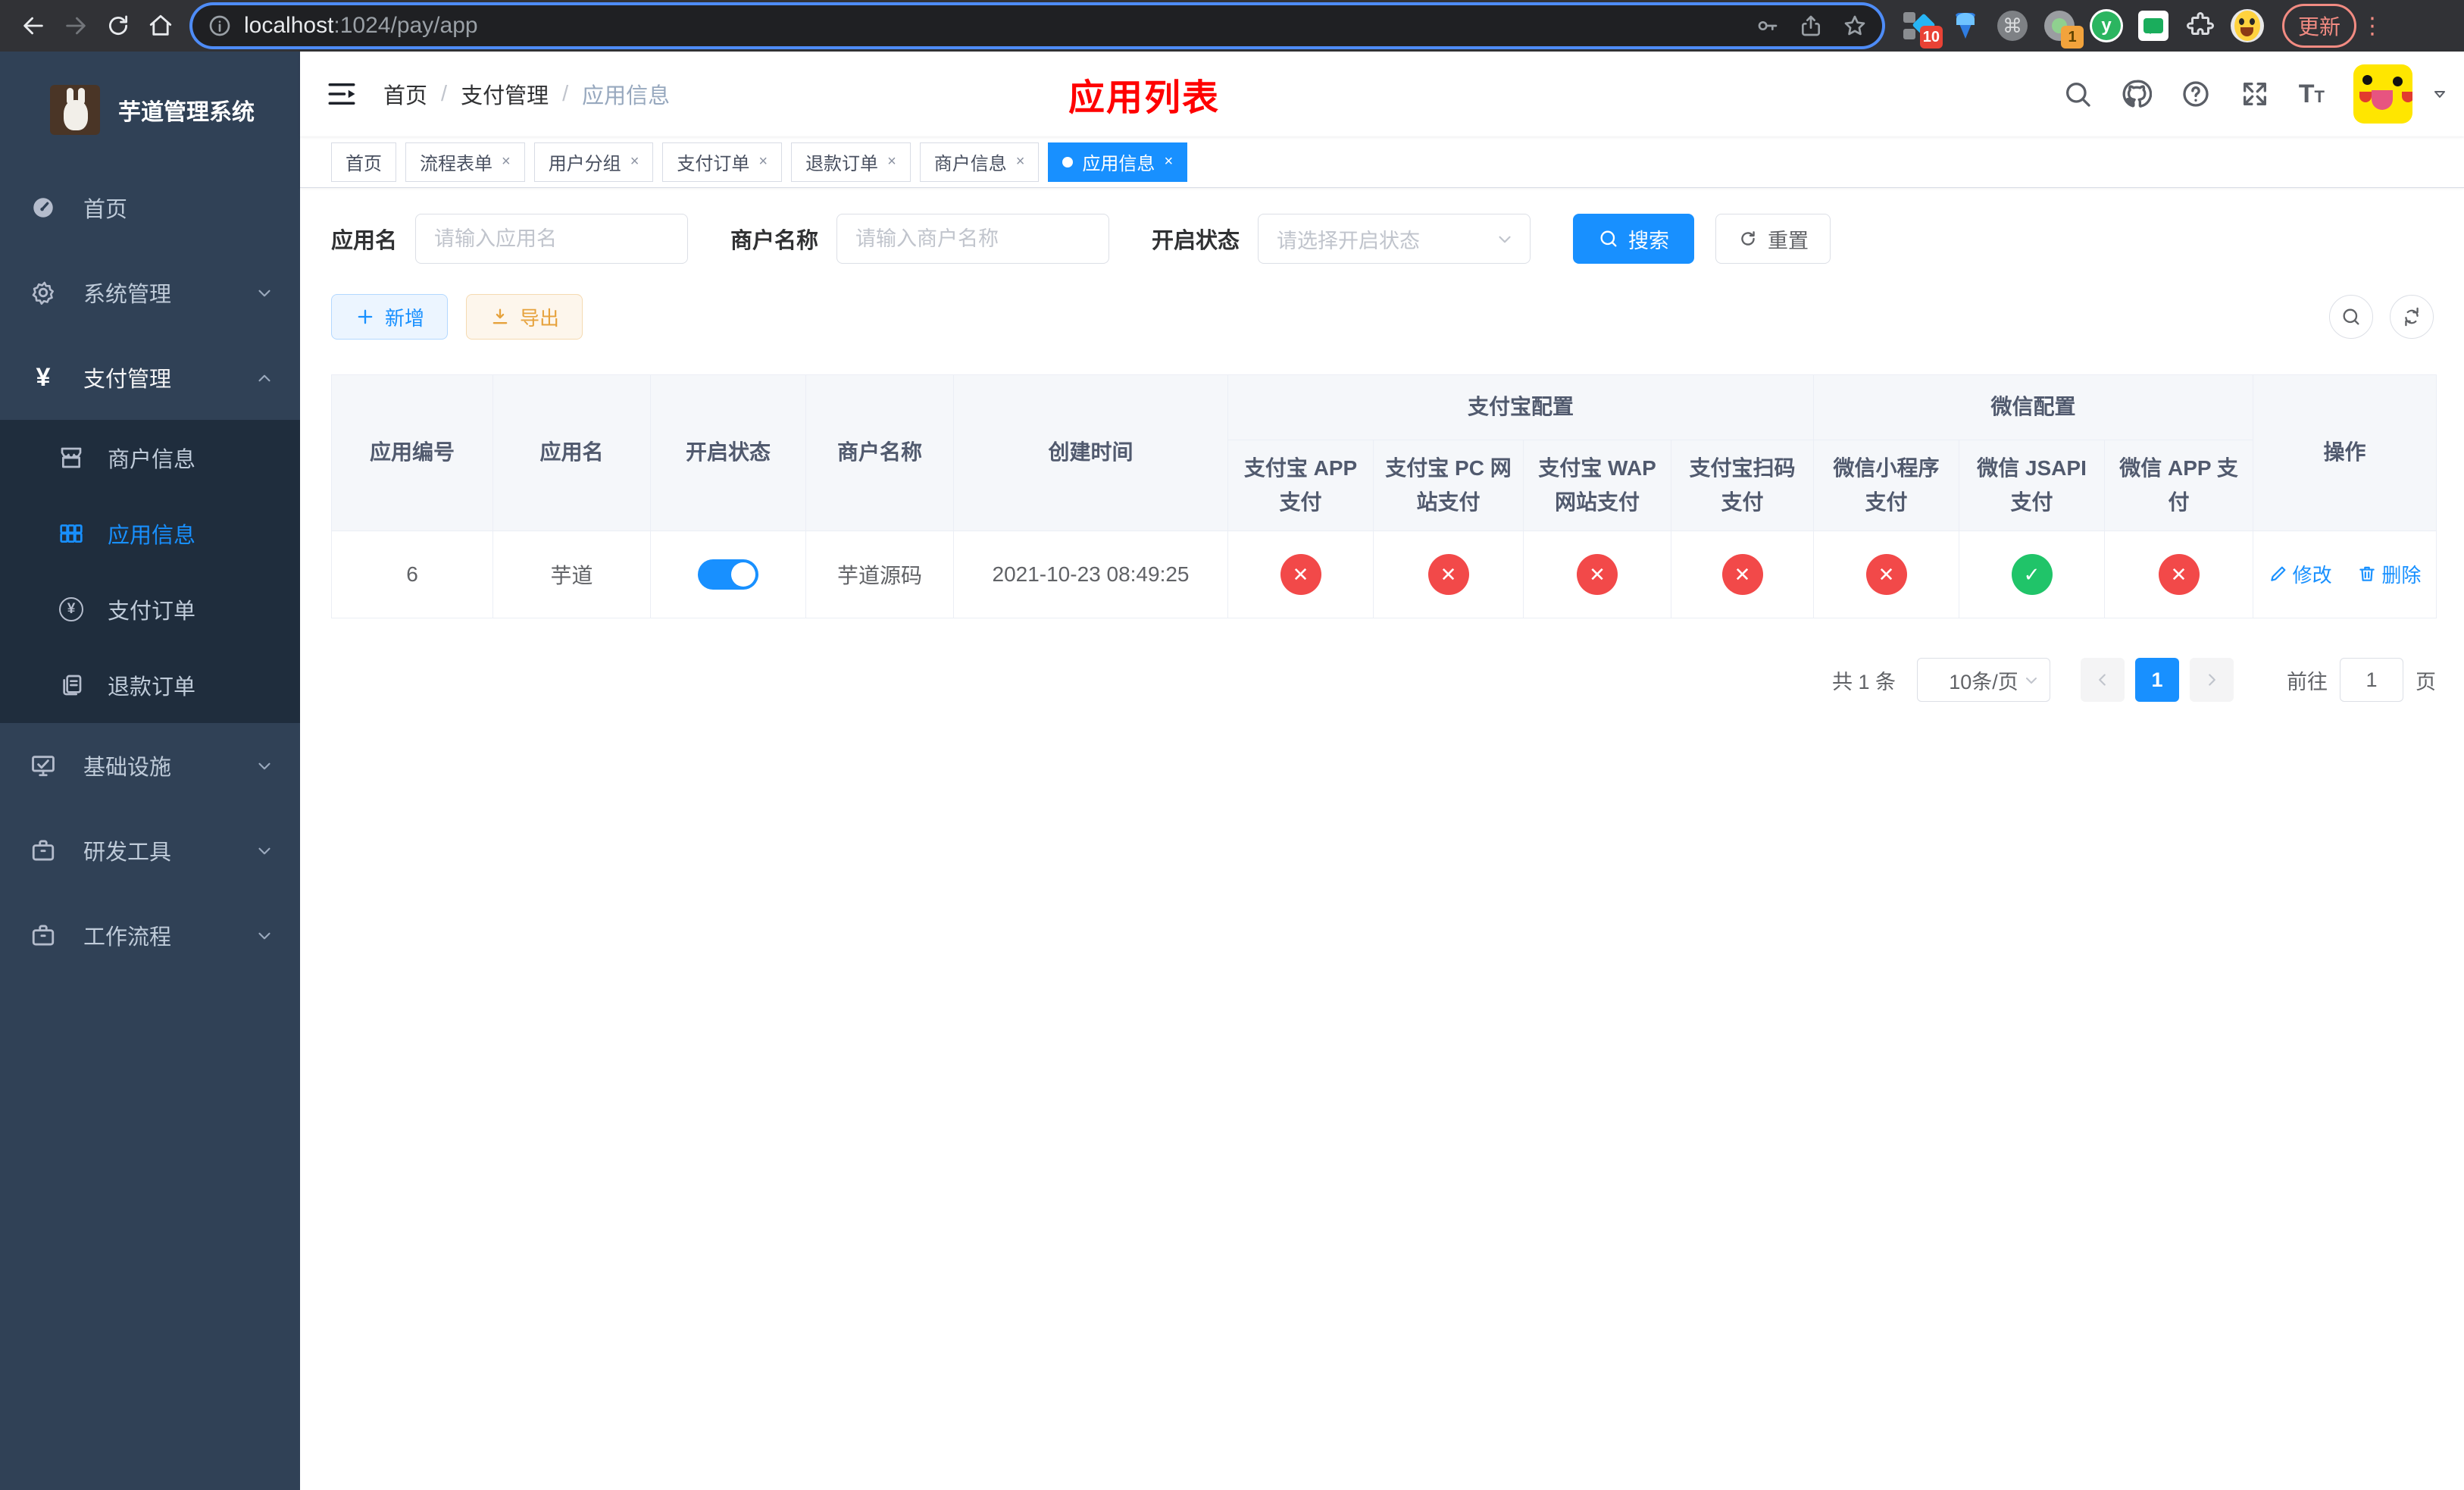 Image resolution: width=2464 pixels, height=1490 pixels. What do you see at coordinates (127, 295) in the screenshot?
I see `sidebar-item-label: 系统管理` at bounding box center [127, 295].